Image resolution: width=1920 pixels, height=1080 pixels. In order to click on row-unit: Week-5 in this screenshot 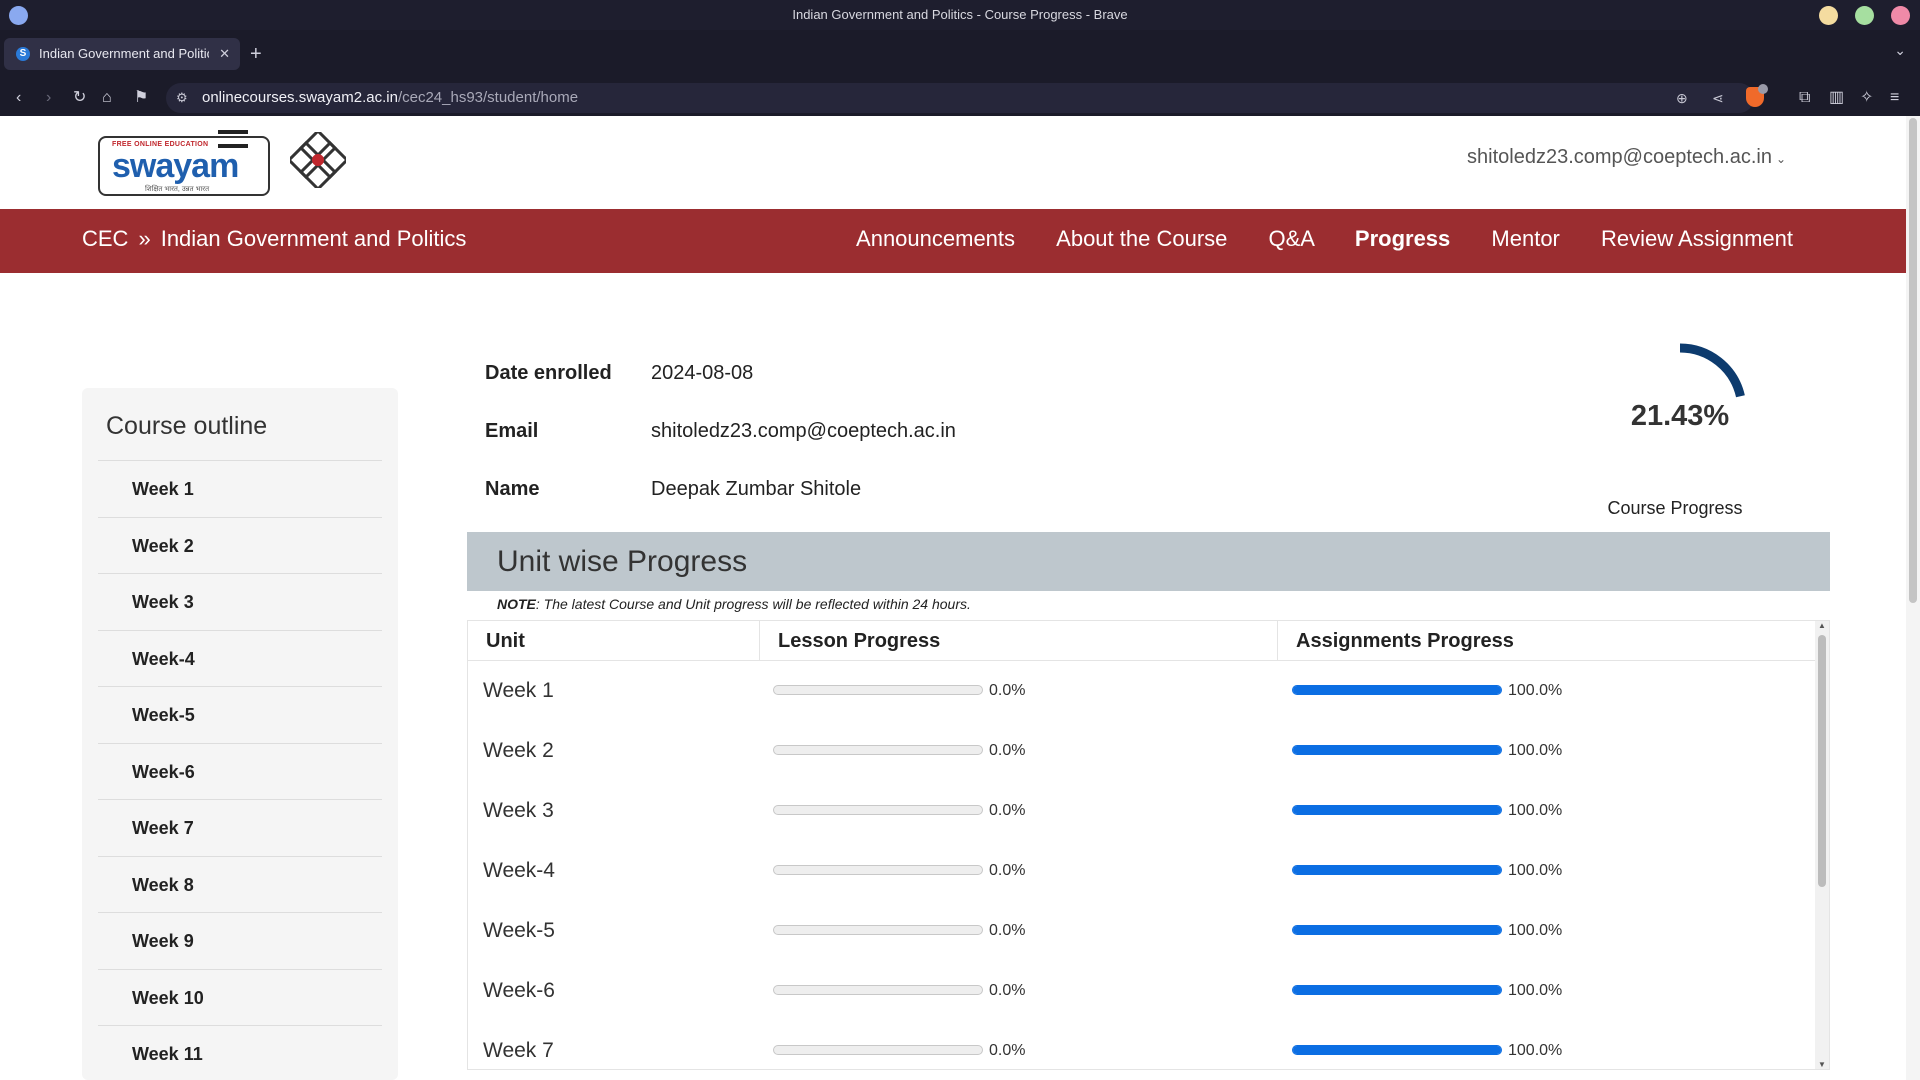, I will do `click(519, 930)`.